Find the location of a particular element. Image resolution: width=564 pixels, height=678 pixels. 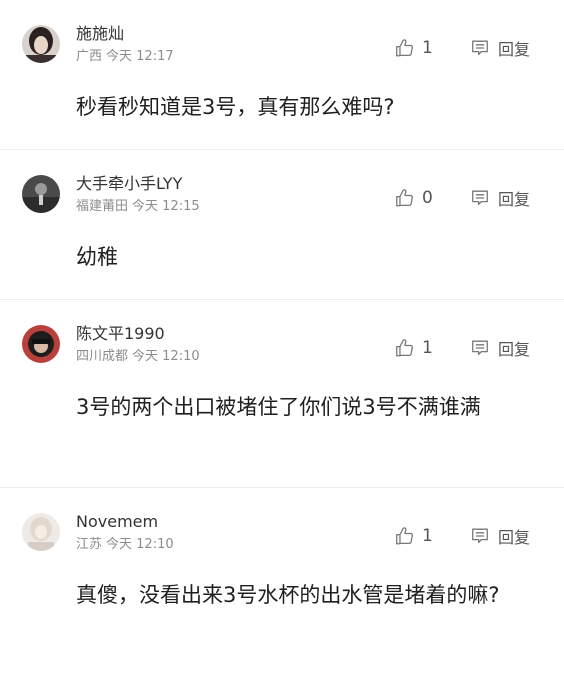

username: 陈文平1990 is located at coordinates (120, 334).